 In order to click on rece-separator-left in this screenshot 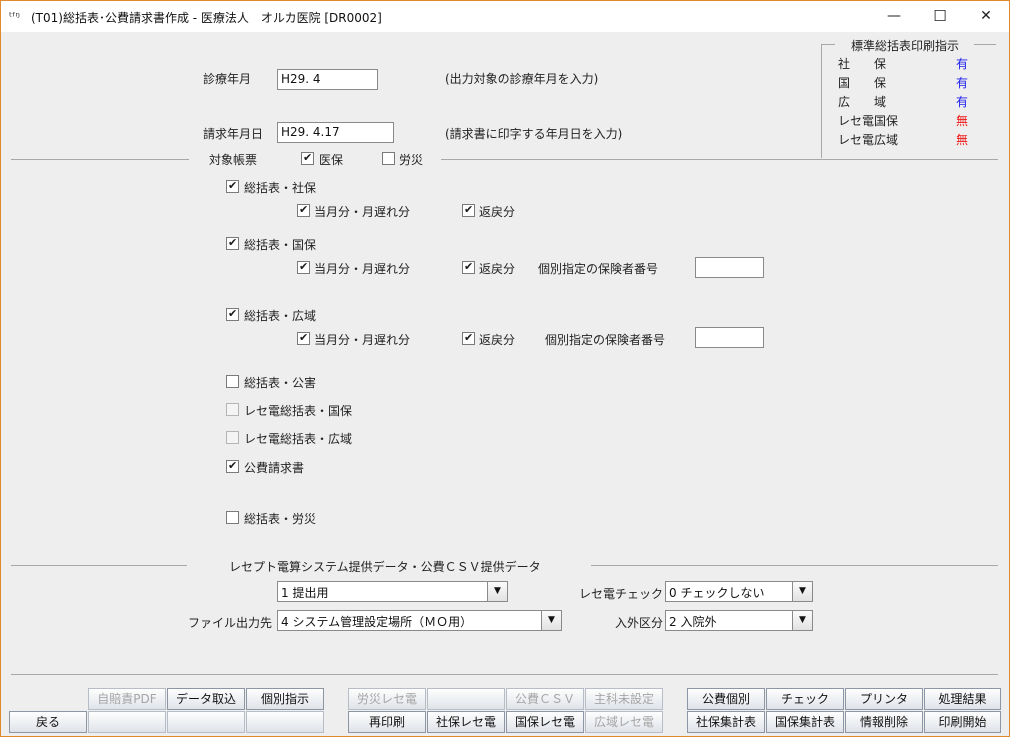, I will do `click(99, 565)`.